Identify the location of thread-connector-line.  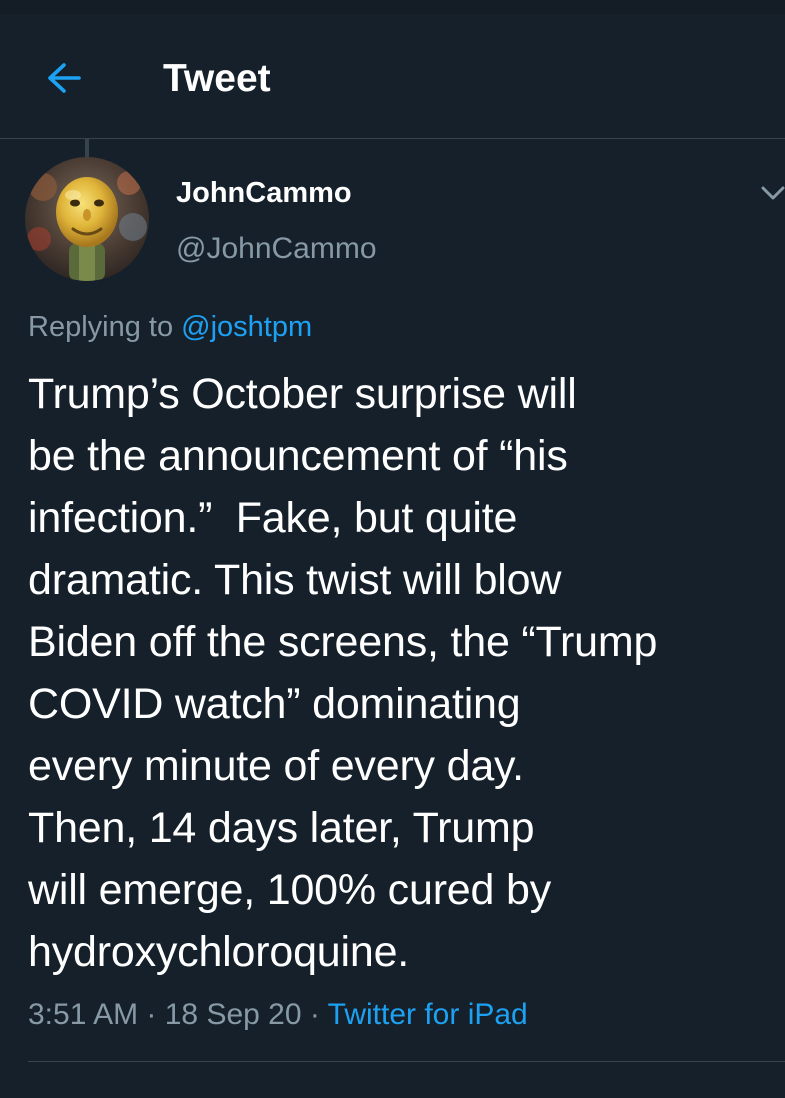
(87, 149).